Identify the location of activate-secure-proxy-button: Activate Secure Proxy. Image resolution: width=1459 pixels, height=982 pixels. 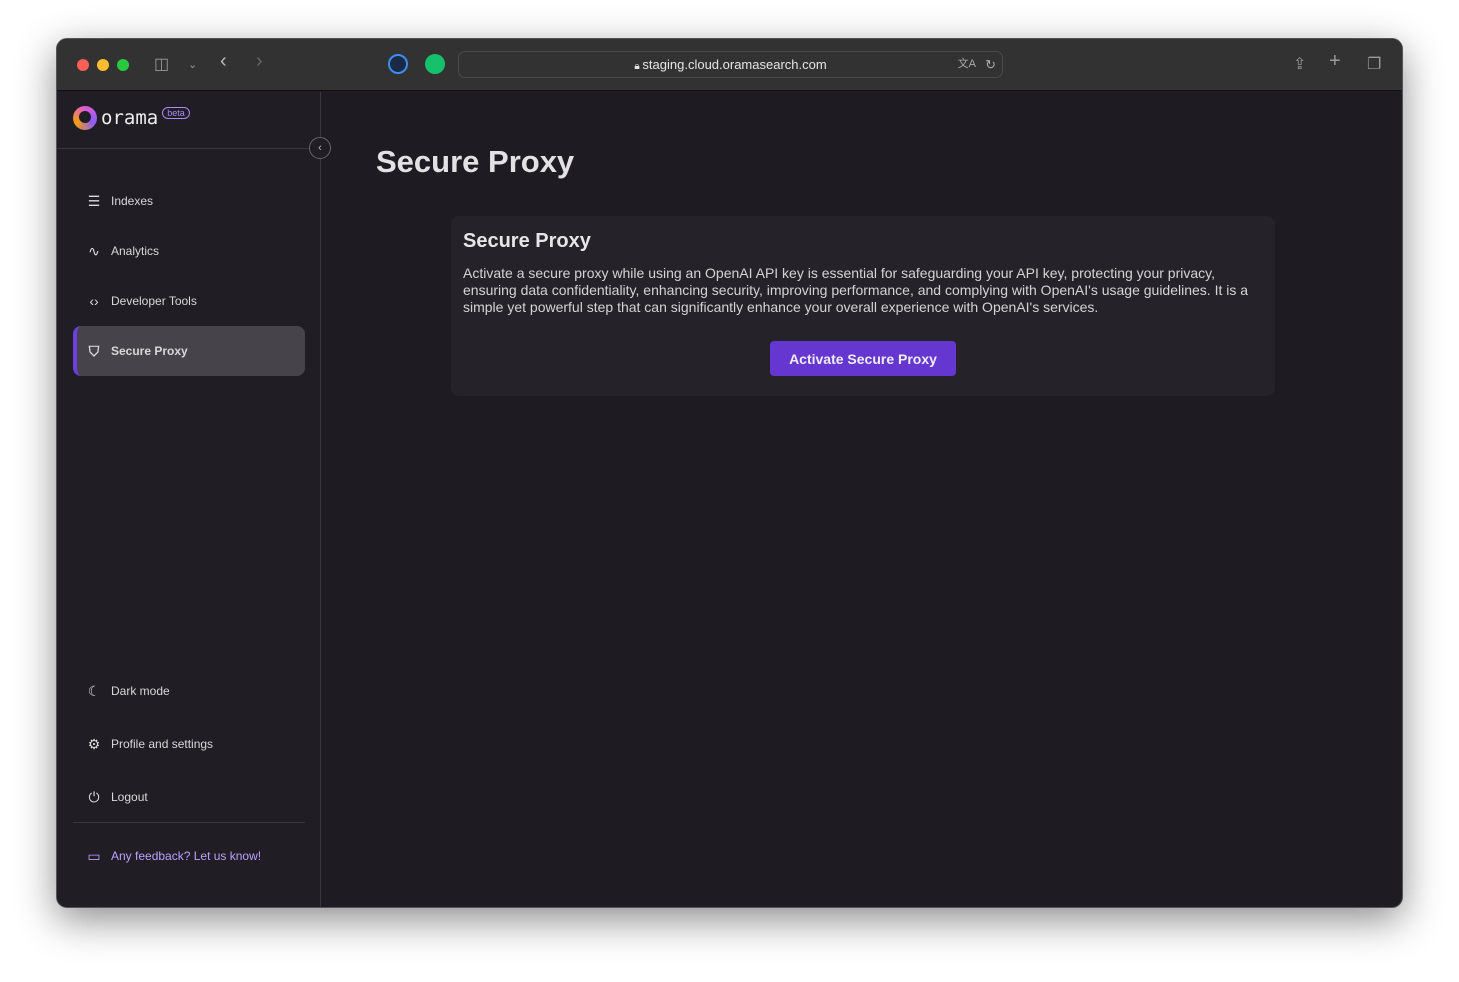
(863, 358).